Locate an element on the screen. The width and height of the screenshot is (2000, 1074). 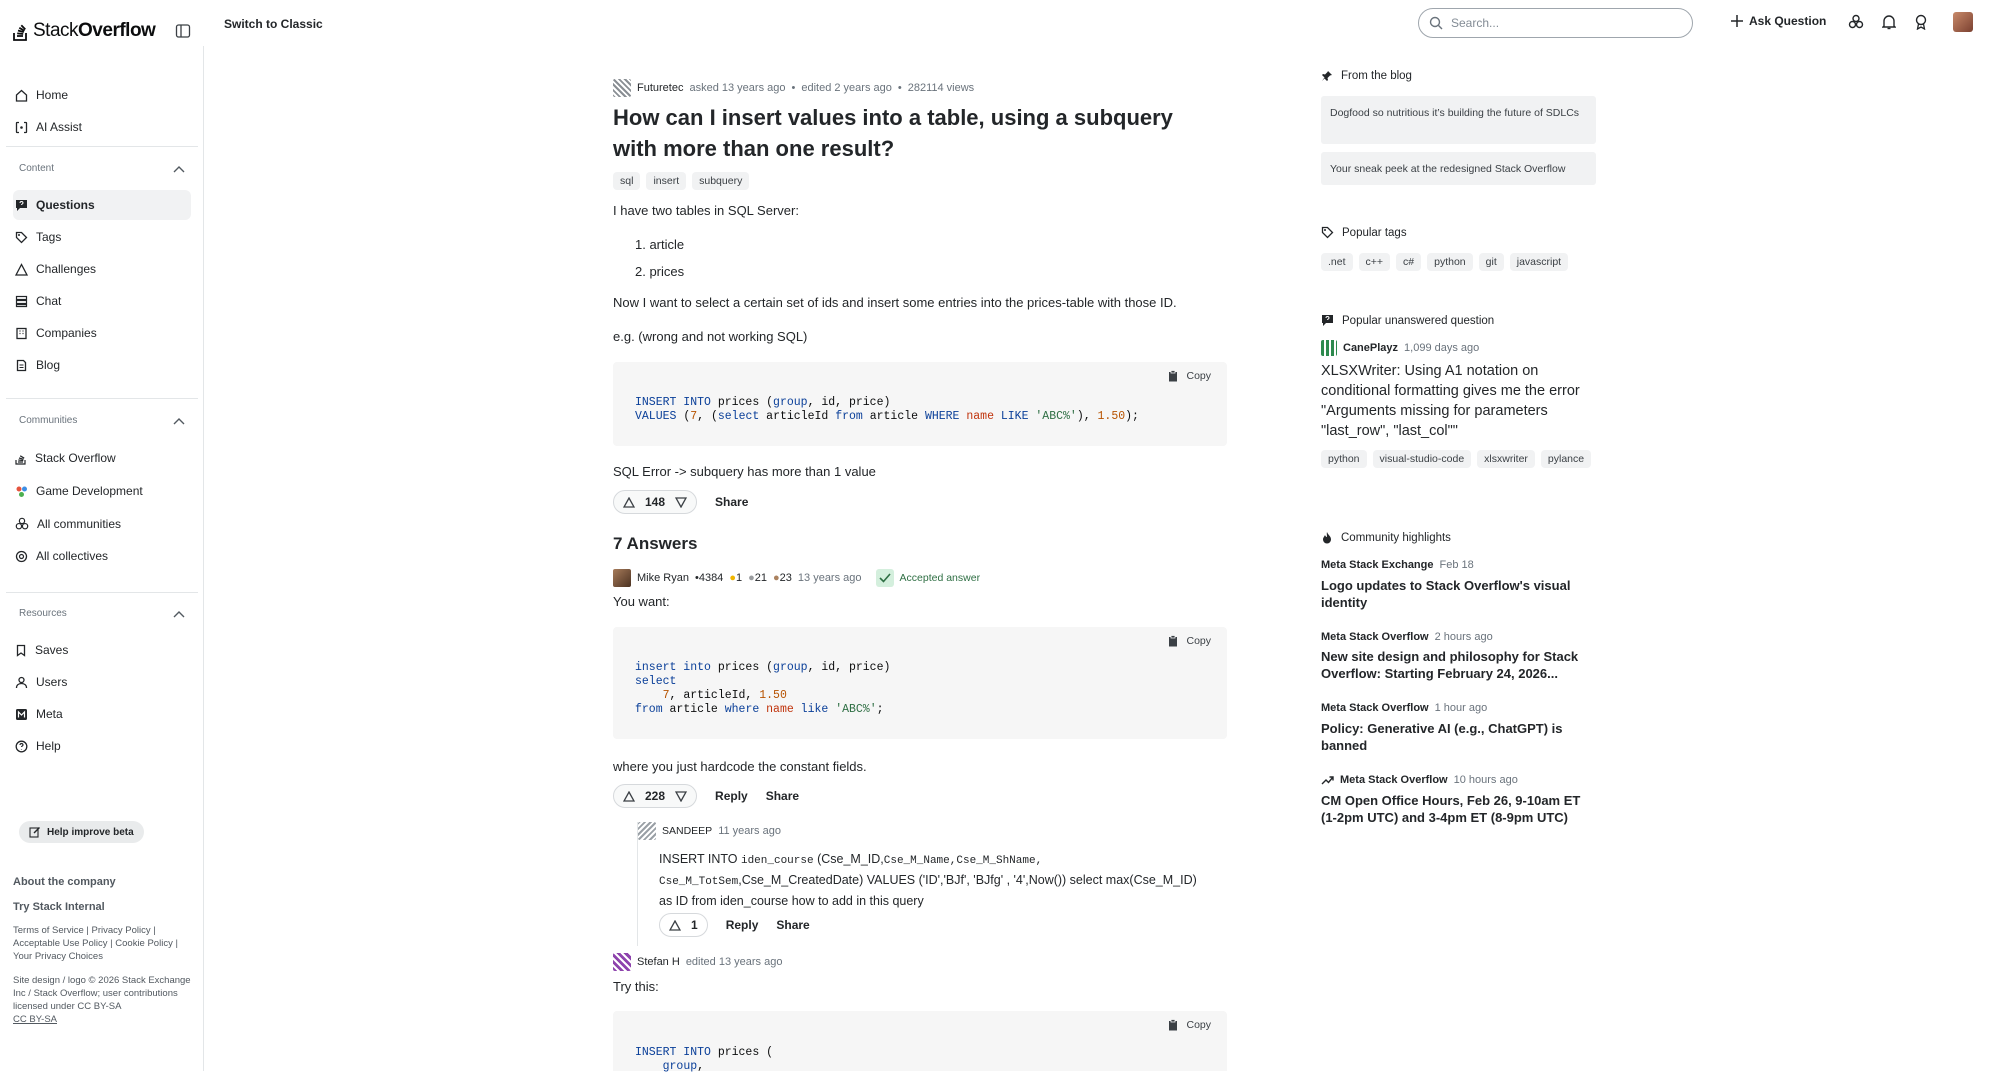
try-stack-internal-link: Try Stack Internal is located at coordinates (59, 907).